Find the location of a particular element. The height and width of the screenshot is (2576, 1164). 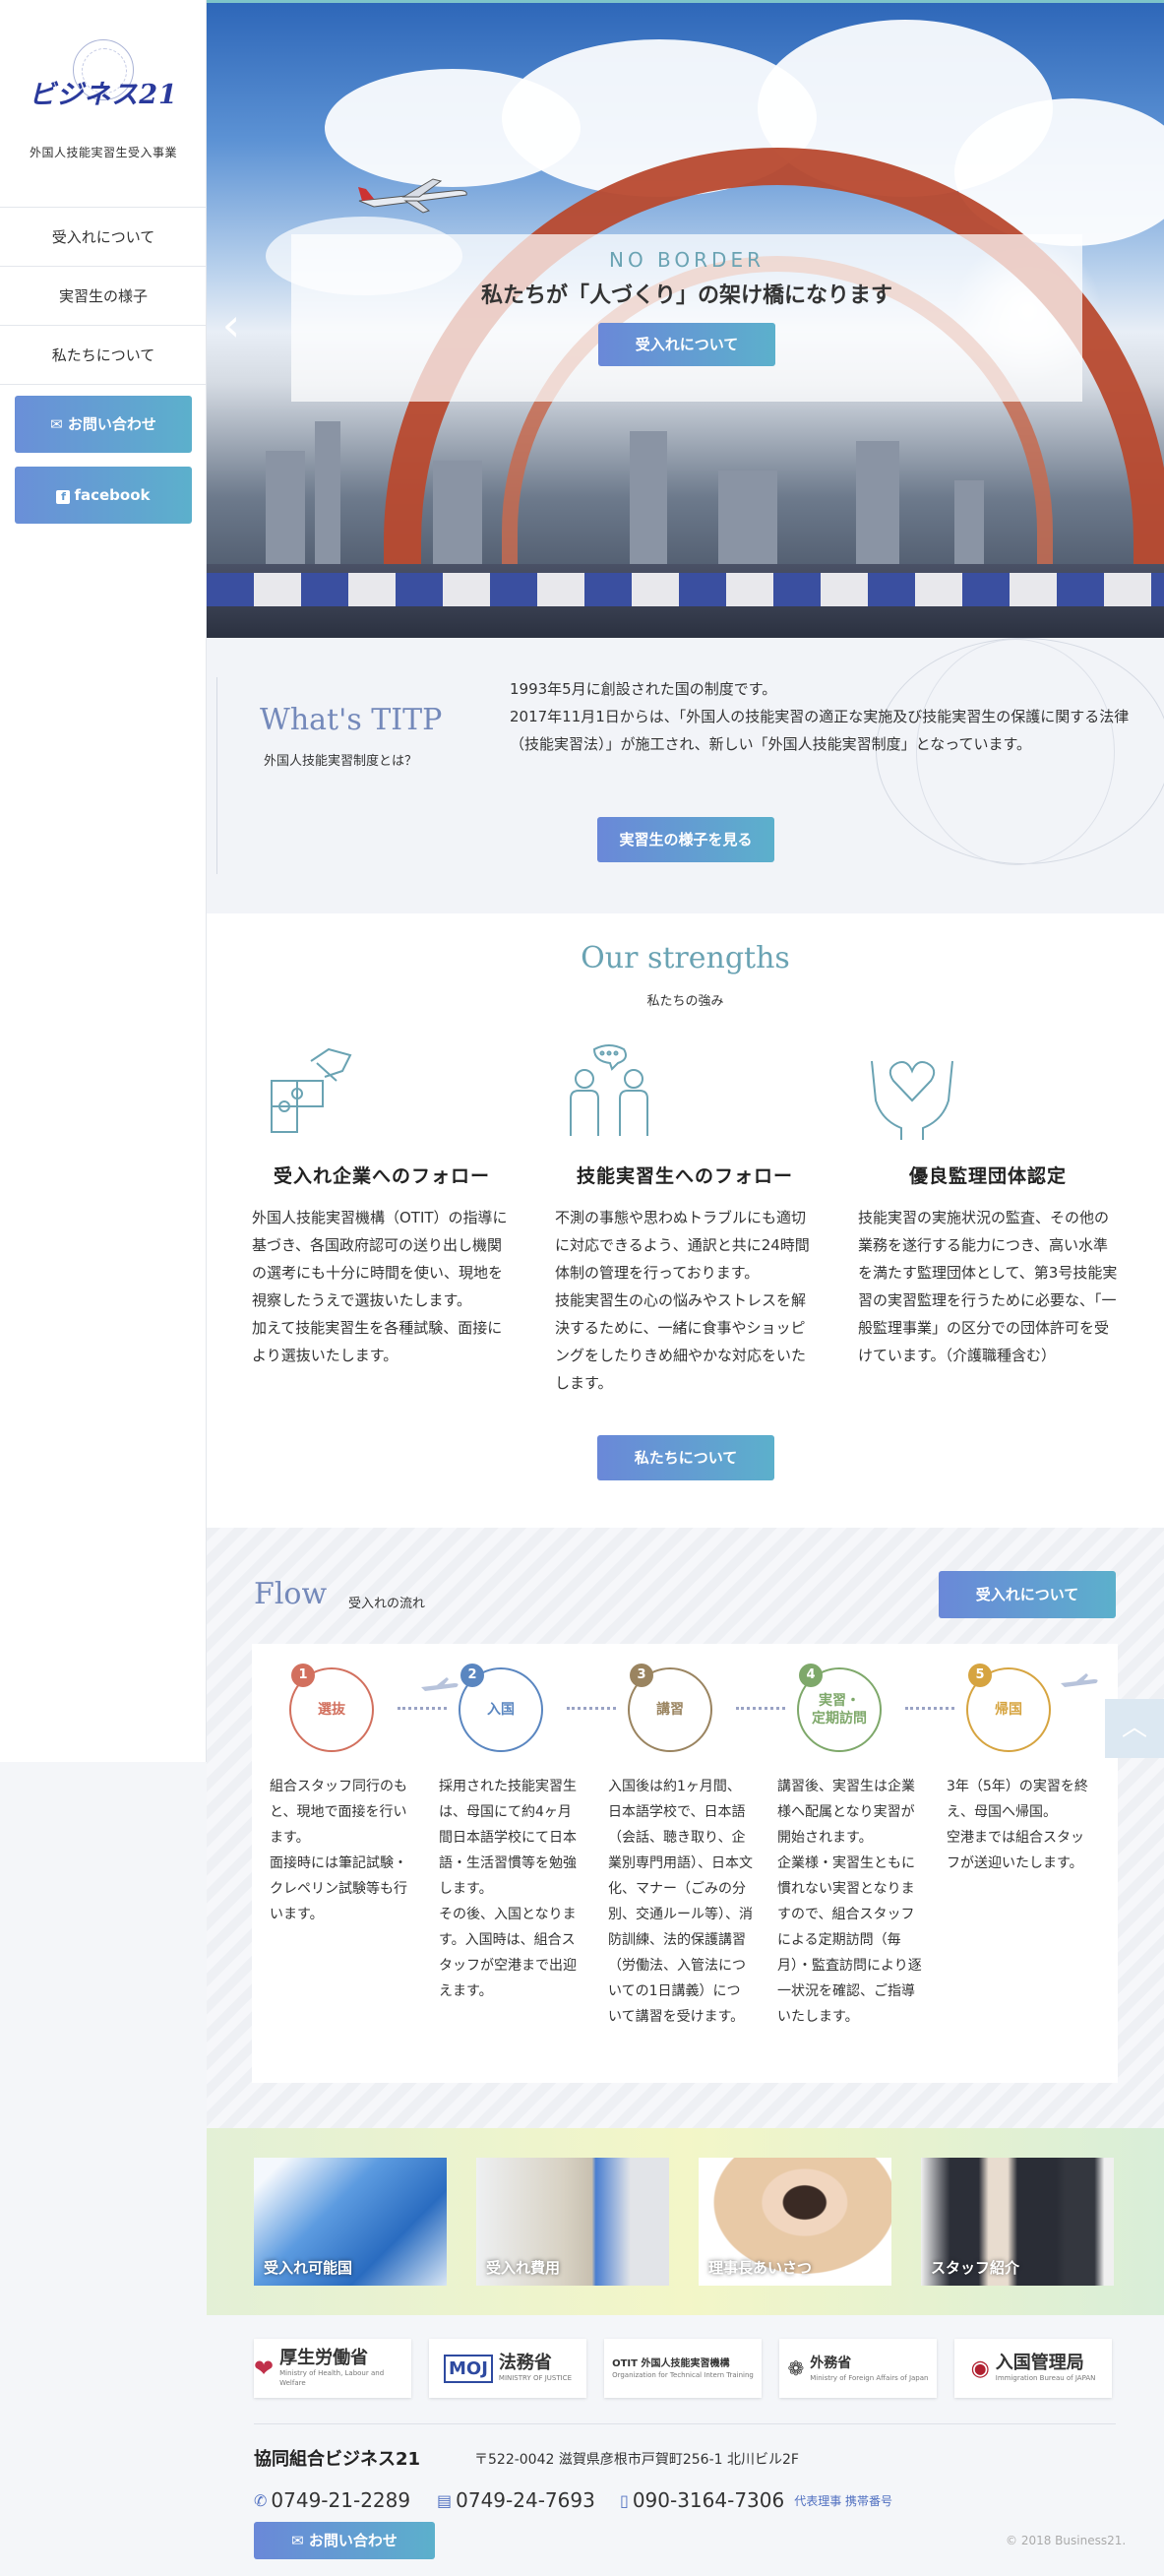

flow-subheading: 受入れの流れ is located at coordinates (387, 1604).